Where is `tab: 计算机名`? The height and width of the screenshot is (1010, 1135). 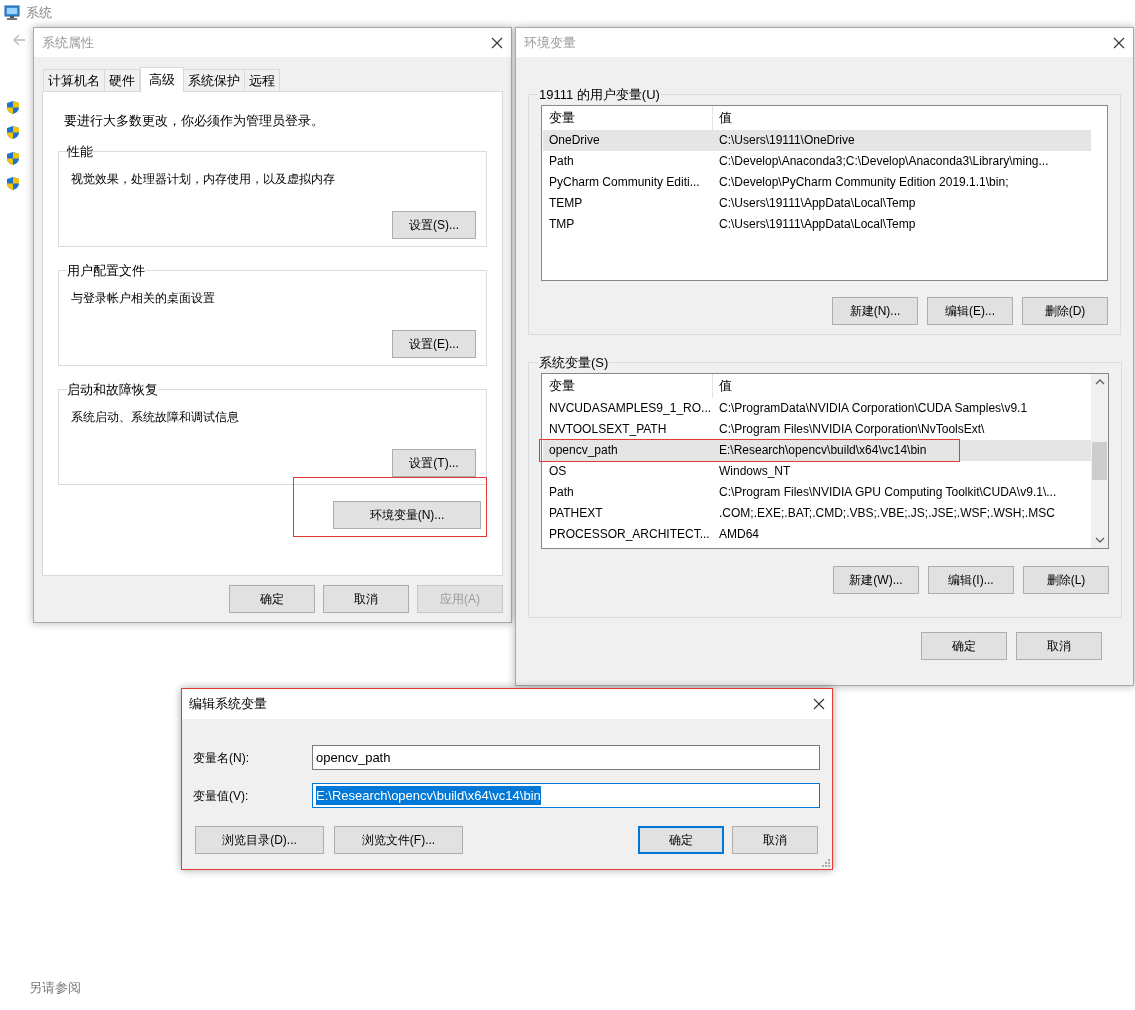 tab: 计算机名 is located at coordinates (74, 80).